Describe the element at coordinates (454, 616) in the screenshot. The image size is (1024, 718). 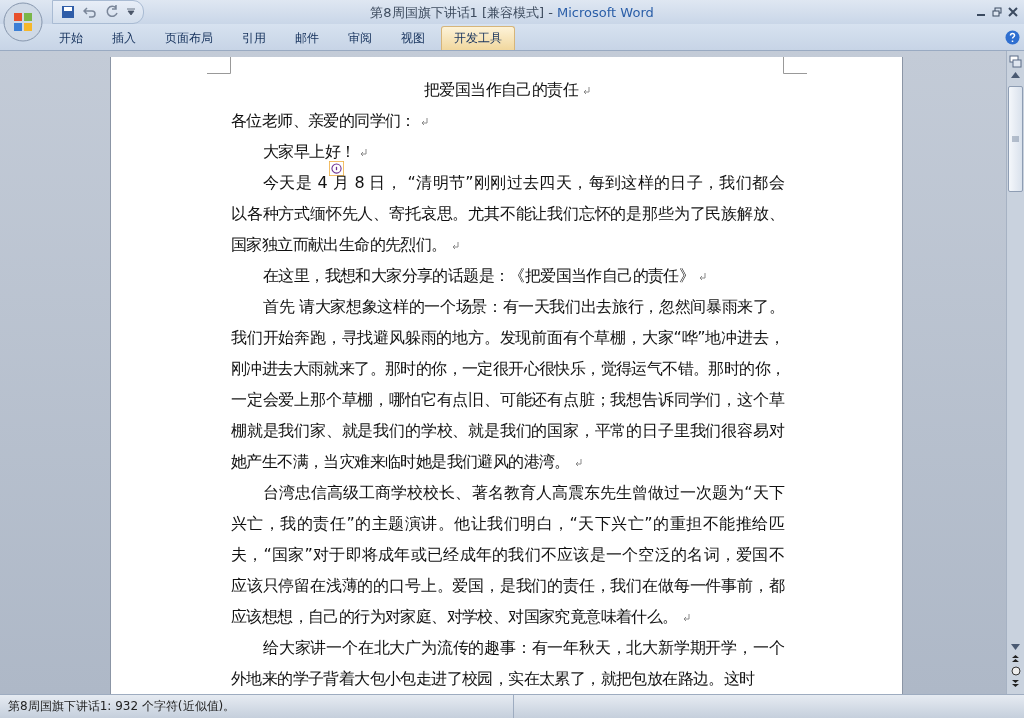
I see `body-text: 应该想想，自己的行为对家庭、对学校、对国家究竟意味着什么。` at that location.